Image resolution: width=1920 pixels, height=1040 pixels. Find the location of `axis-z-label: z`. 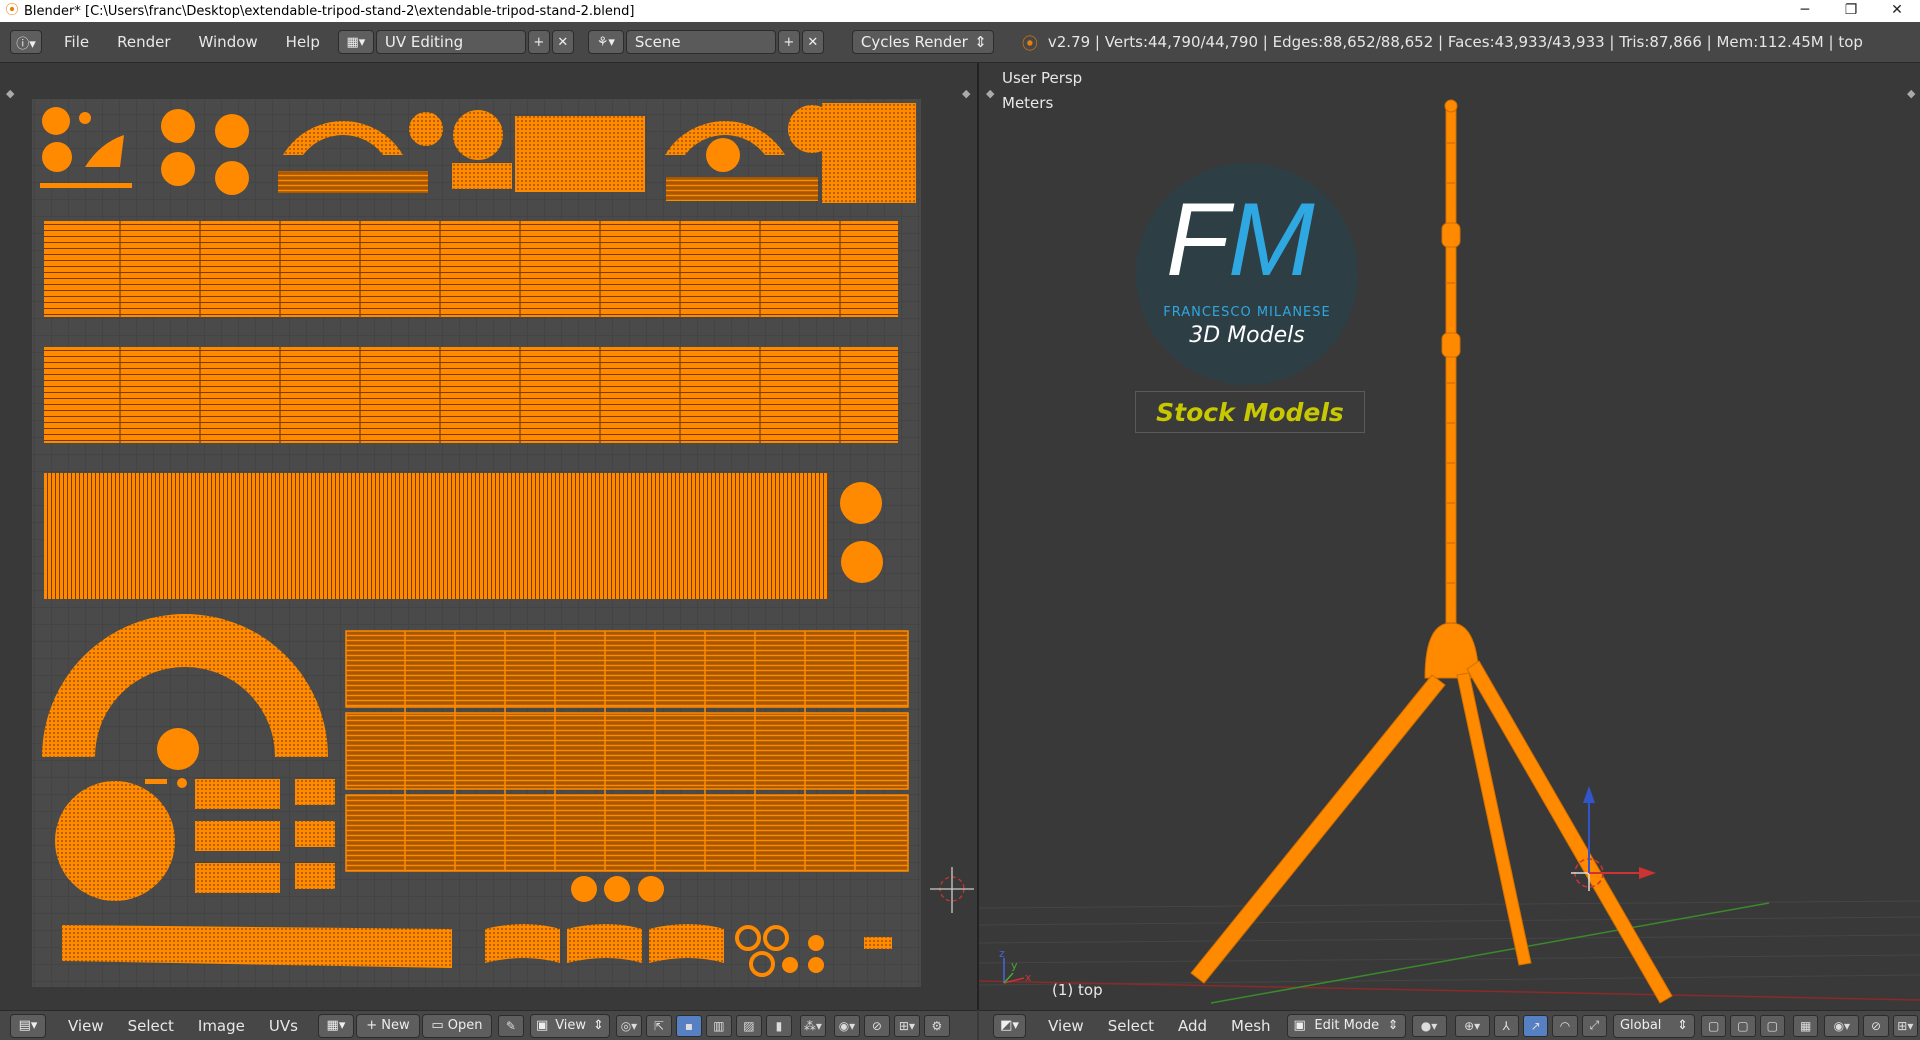

axis-z-label: z is located at coordinates (1002, 953).